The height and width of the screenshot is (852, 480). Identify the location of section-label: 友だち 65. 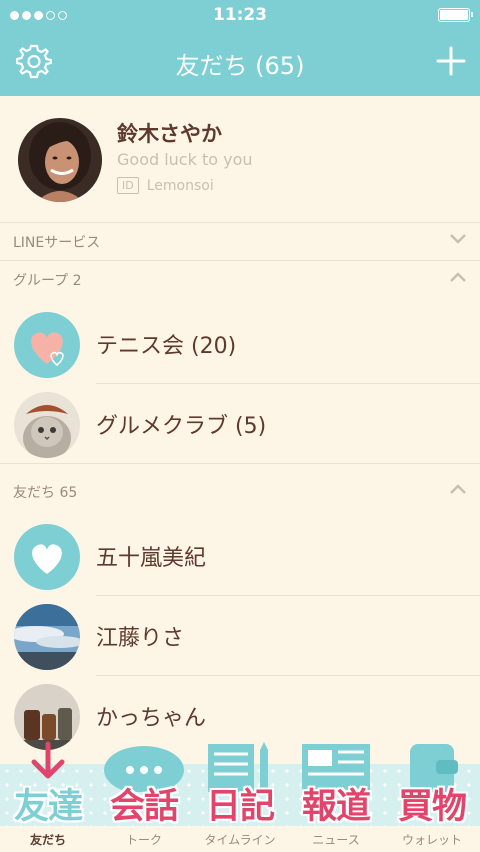
(45, 493).